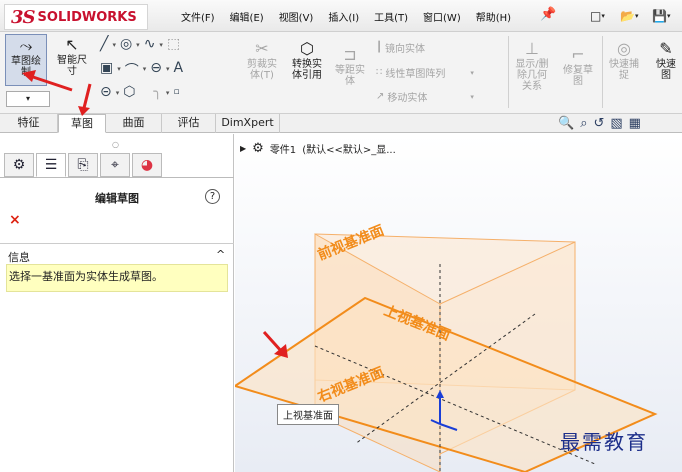  What do you see at coordinates (212, 196) in the screenshot?
I see `help-icon: ?` at bounding box center [212, 196].